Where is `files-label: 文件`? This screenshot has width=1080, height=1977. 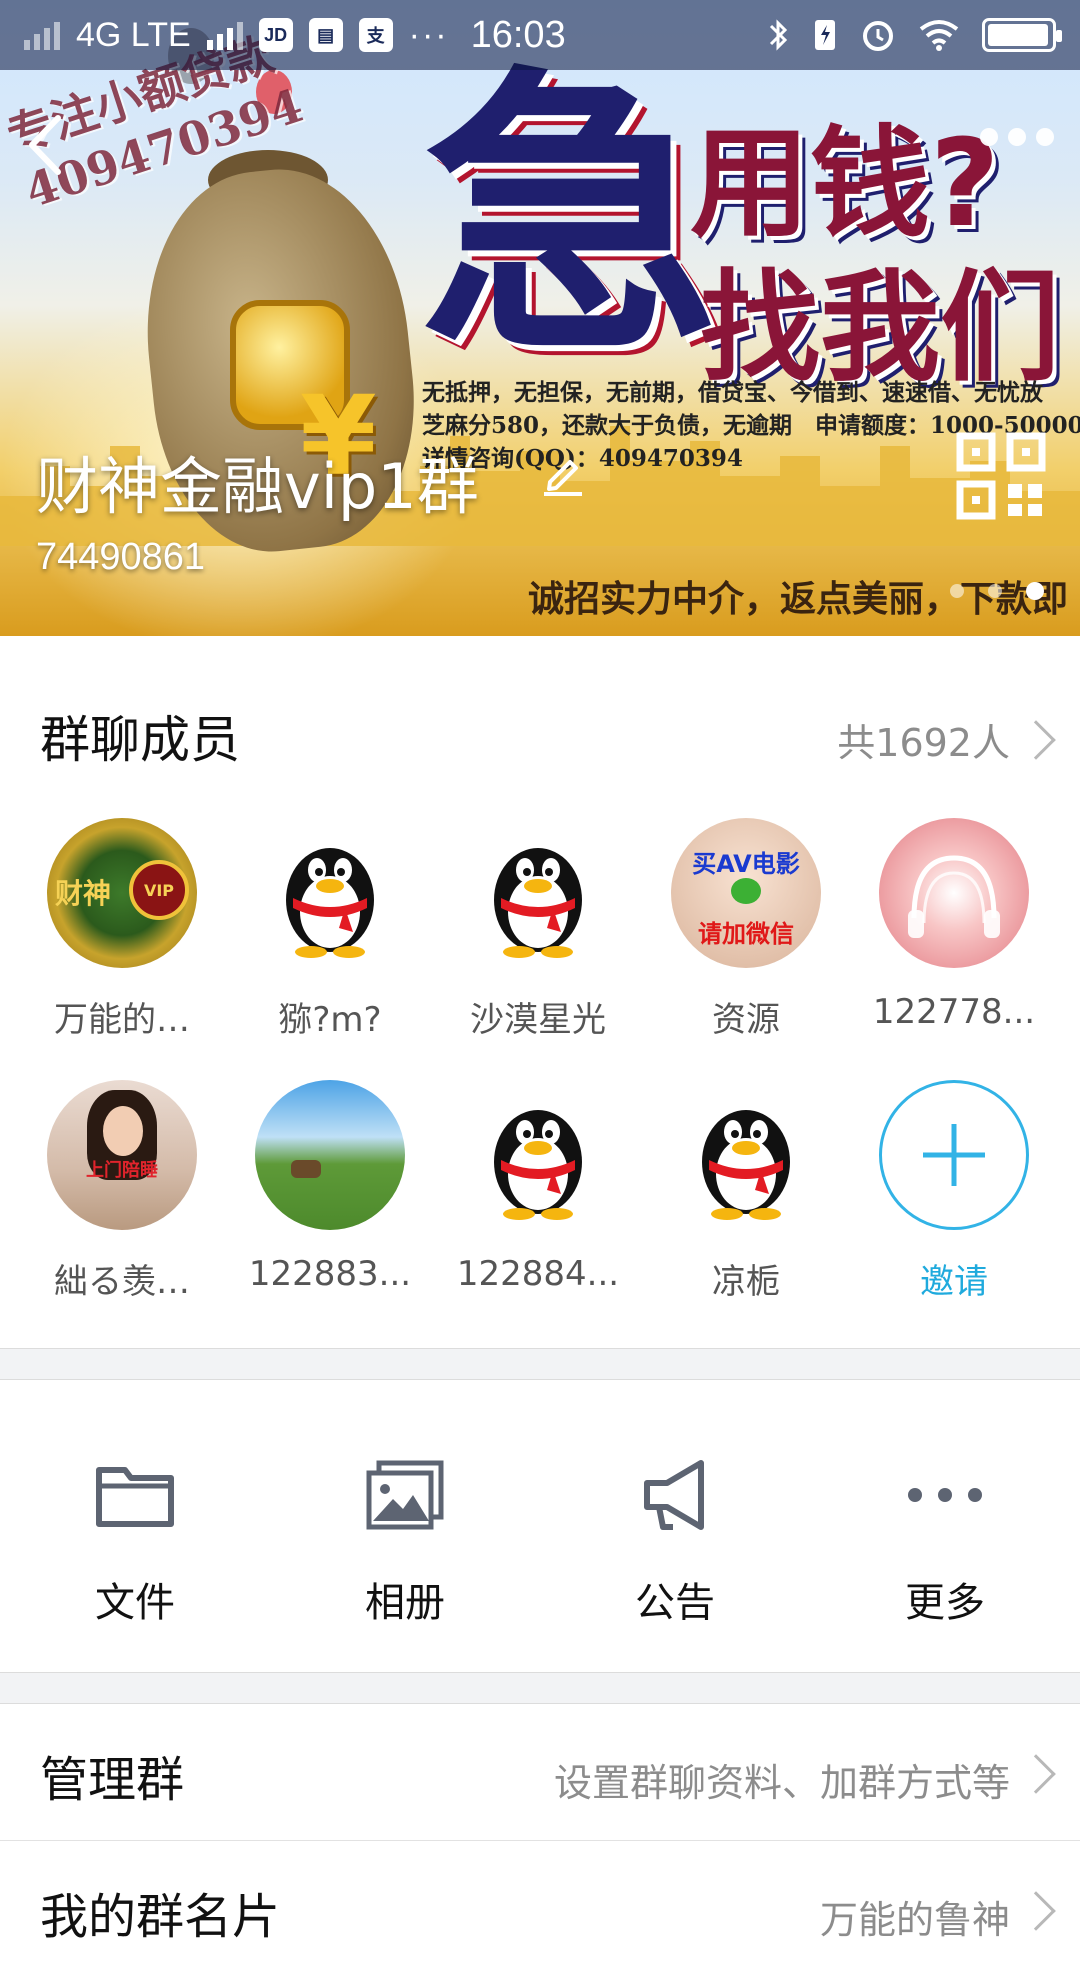 files-label: 文件 is located at coordinates (135, 1603).